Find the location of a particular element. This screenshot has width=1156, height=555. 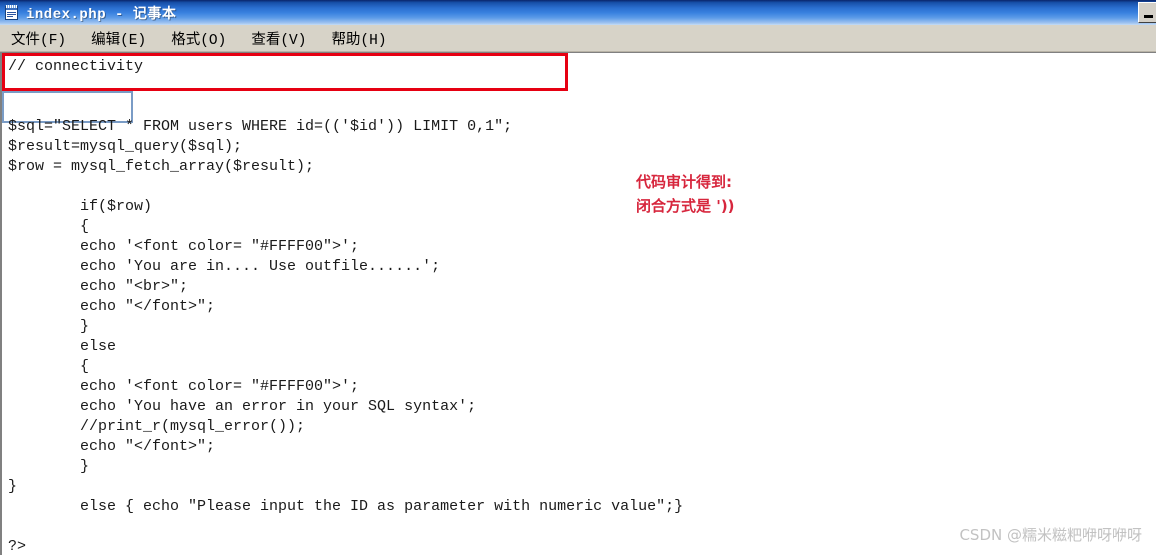

code-line: //print_r(mysql_error()); is located at coordinates (157, 426).